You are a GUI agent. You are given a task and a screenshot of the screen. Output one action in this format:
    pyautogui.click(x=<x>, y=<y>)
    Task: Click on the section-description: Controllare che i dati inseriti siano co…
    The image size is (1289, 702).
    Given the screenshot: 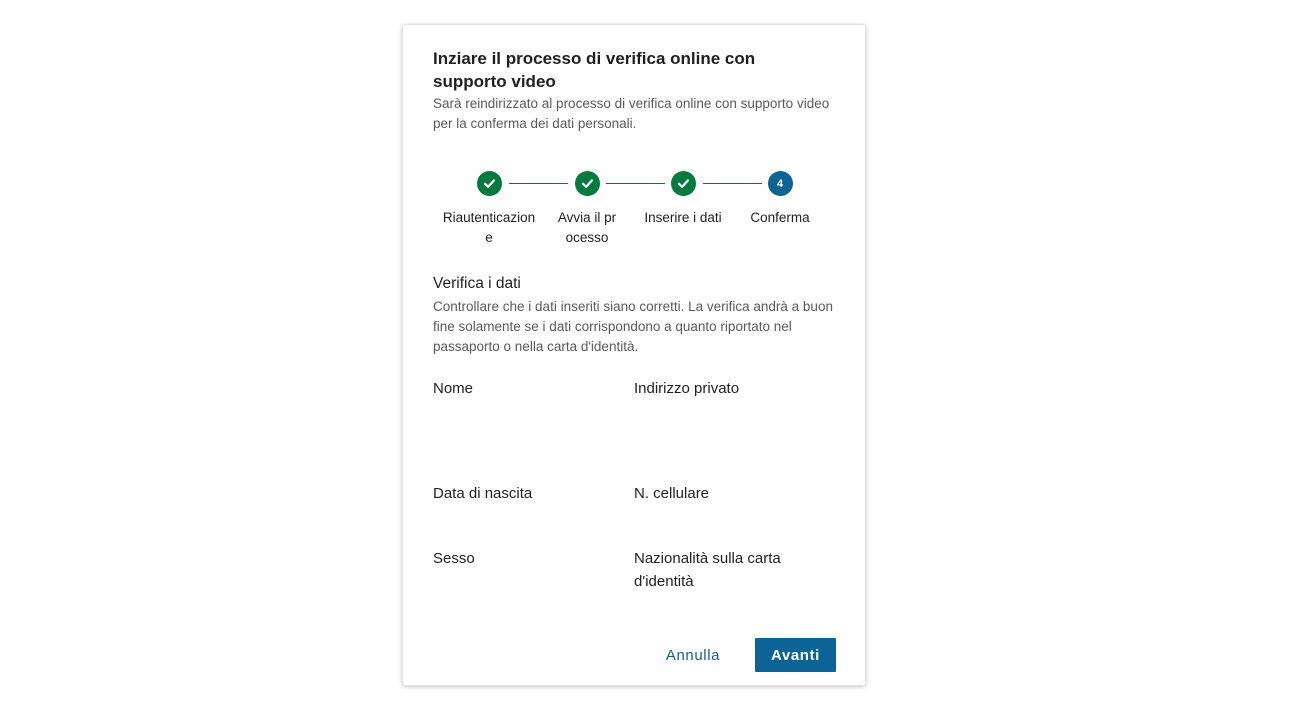 What is the action you would take?
    pyautogui.click(x=633, y=326)
    